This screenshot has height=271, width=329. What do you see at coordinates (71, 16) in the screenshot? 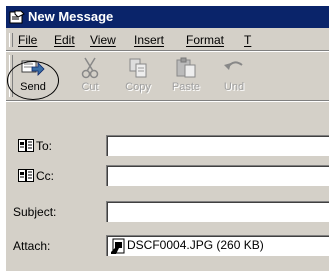
I see `window-title: New Message` at bounding box center [71, 16].